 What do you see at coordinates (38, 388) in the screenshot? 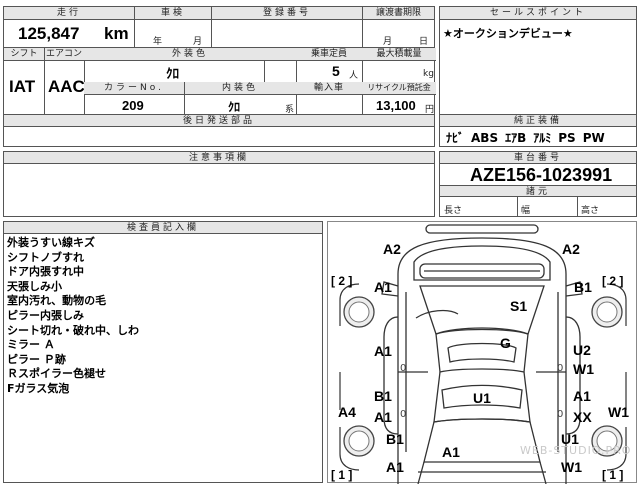
I see `note-item: Fガラス気泡` at bounding box center [38, 388].